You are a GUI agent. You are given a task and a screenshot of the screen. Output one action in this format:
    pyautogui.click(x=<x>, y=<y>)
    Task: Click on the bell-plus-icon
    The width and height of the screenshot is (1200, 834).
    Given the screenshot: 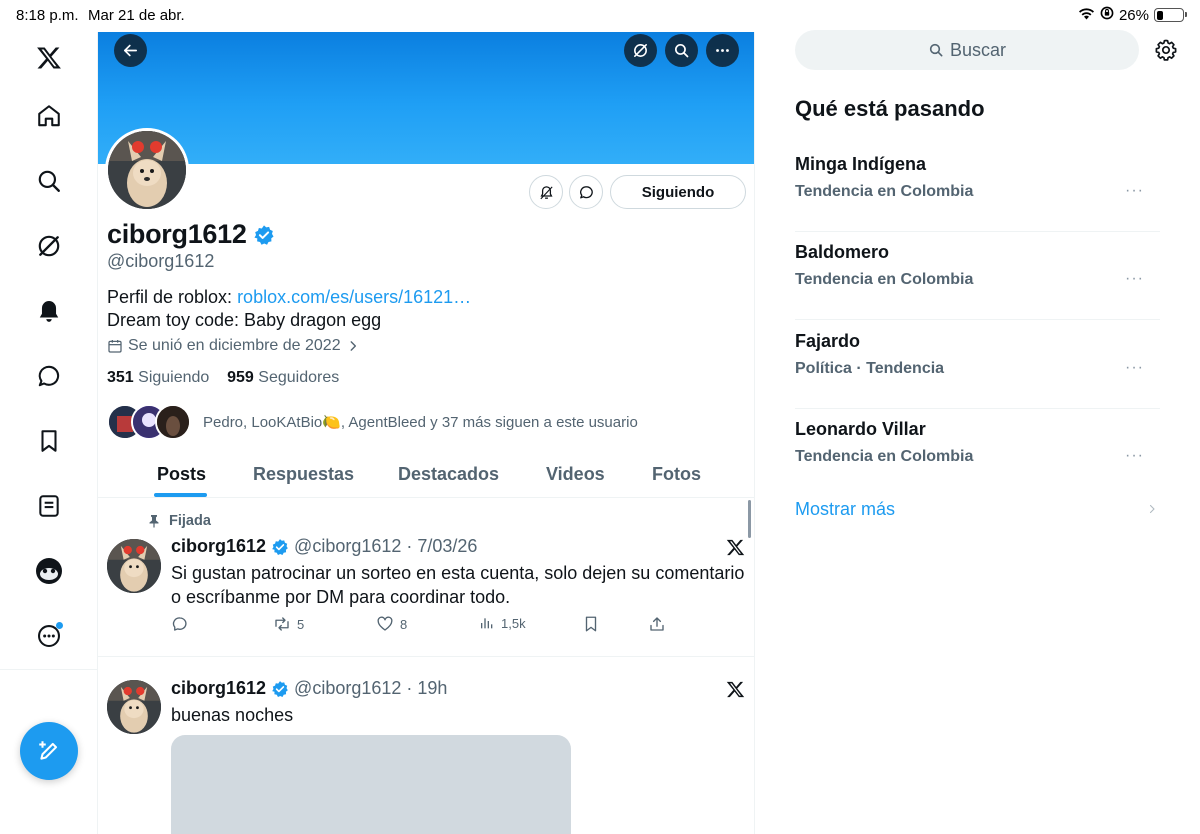 What is the action you would take?
    pyautogui.click(x=546, y=192)
    